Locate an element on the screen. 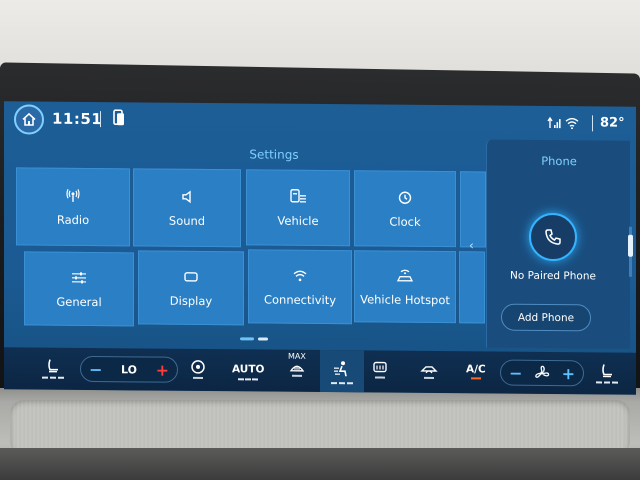 The width and height of the screenshot is (640, 480). recirculation-icon is located at coordinates (429, 370).